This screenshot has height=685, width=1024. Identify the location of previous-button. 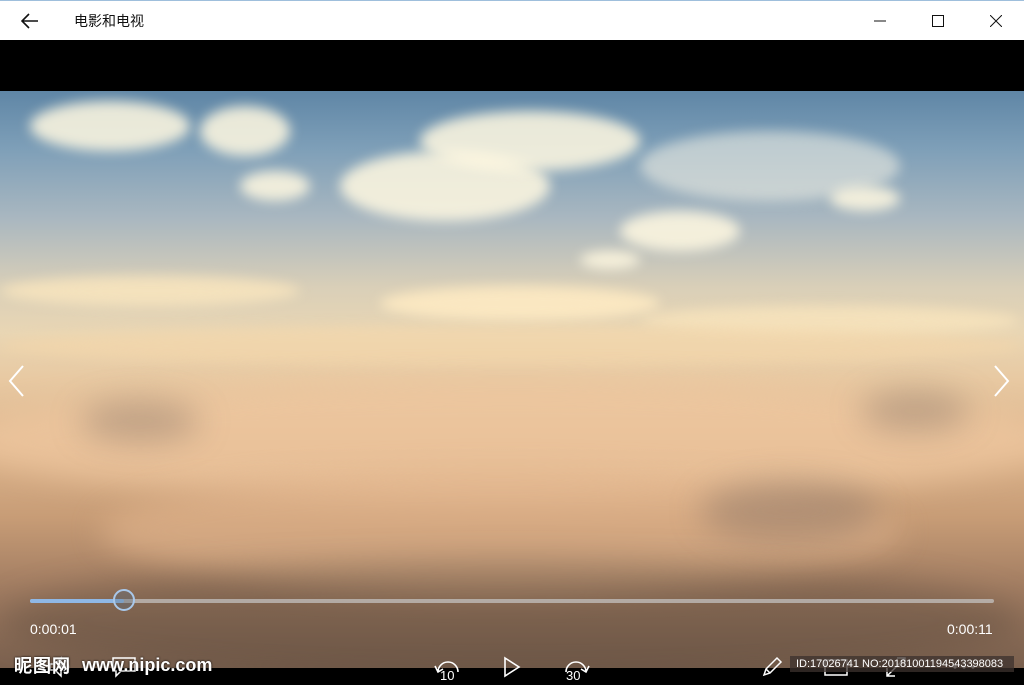
(20, 381).